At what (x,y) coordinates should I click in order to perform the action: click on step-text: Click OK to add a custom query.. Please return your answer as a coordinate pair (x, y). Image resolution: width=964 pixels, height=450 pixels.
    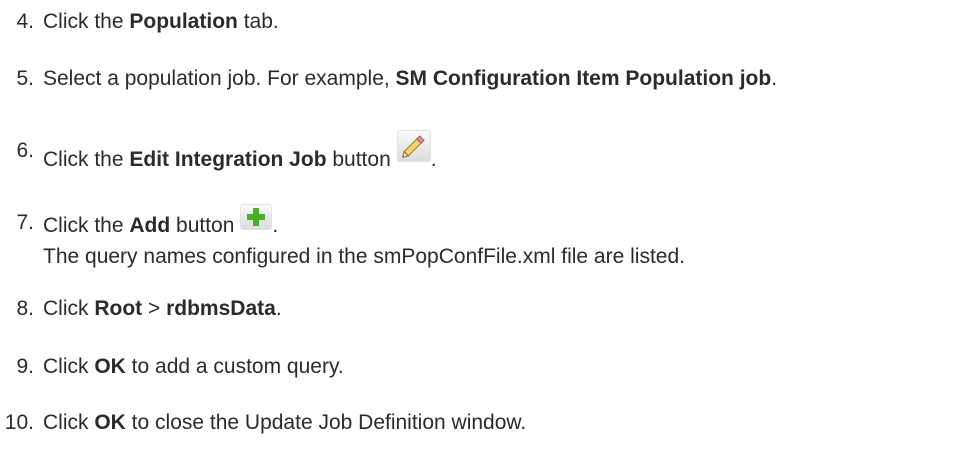
    Looking at the image, I should click on (193, 367).